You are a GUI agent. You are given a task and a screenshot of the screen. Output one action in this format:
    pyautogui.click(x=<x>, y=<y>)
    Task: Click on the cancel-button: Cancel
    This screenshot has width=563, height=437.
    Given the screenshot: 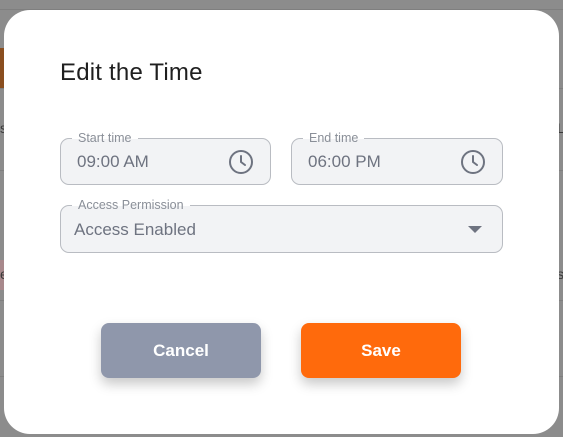 What is the action you would take?
    pyautogui.click(x=181, y=350)
    